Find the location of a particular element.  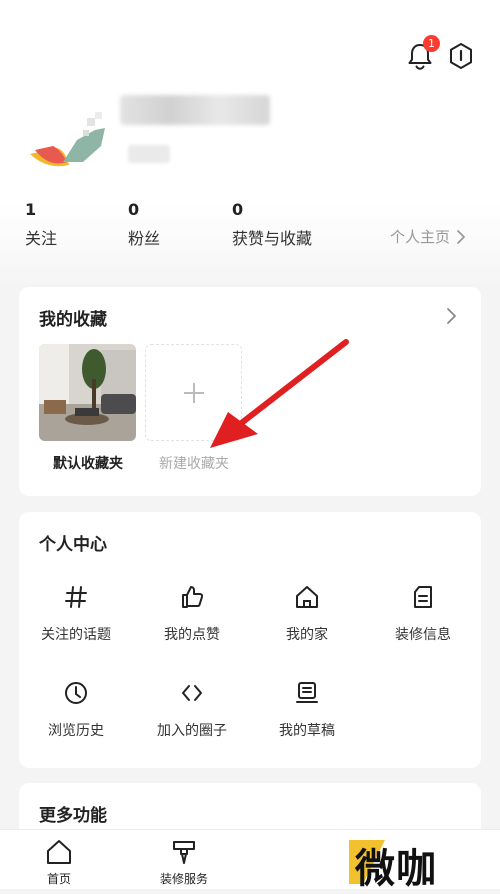

default-folder-thumbnail is located at coordinates (87, 392).